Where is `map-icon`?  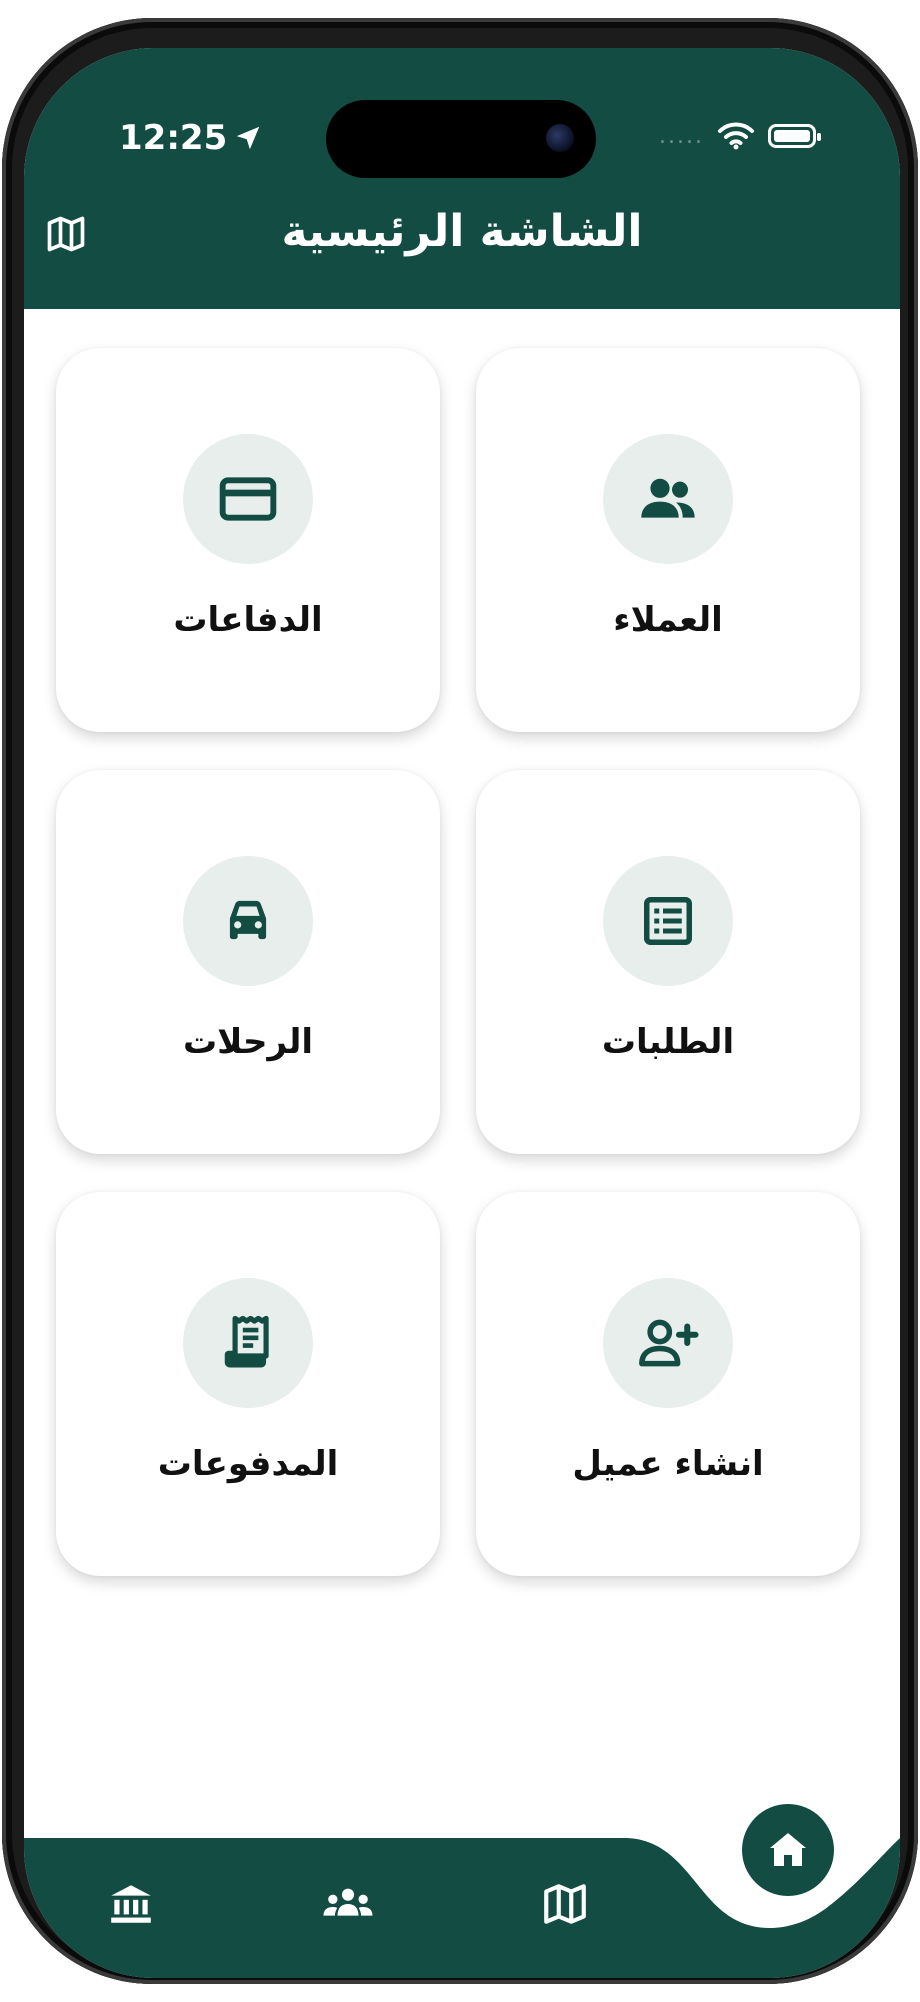 map-icon is located at coordinates (565, 1904).